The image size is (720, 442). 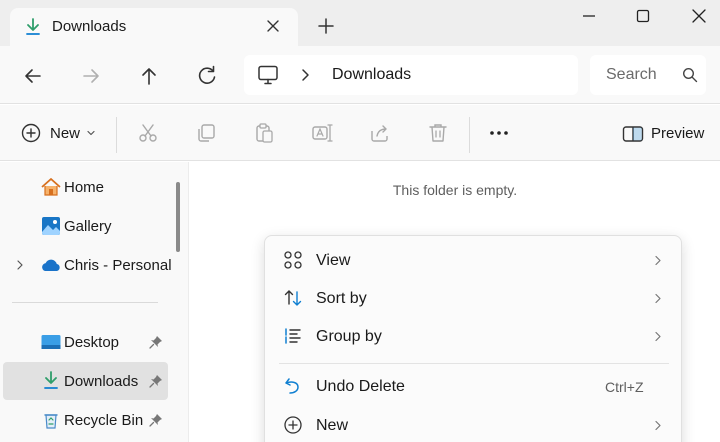 I want to click on onedrive-cloud-icon, so click(x=51, y=265).